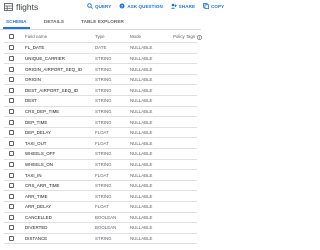 The width and height of the screenshot is (320, 250). I want to click on table-row: ARR_DELAY FLOAT NULLABLE, so click(100, 207).